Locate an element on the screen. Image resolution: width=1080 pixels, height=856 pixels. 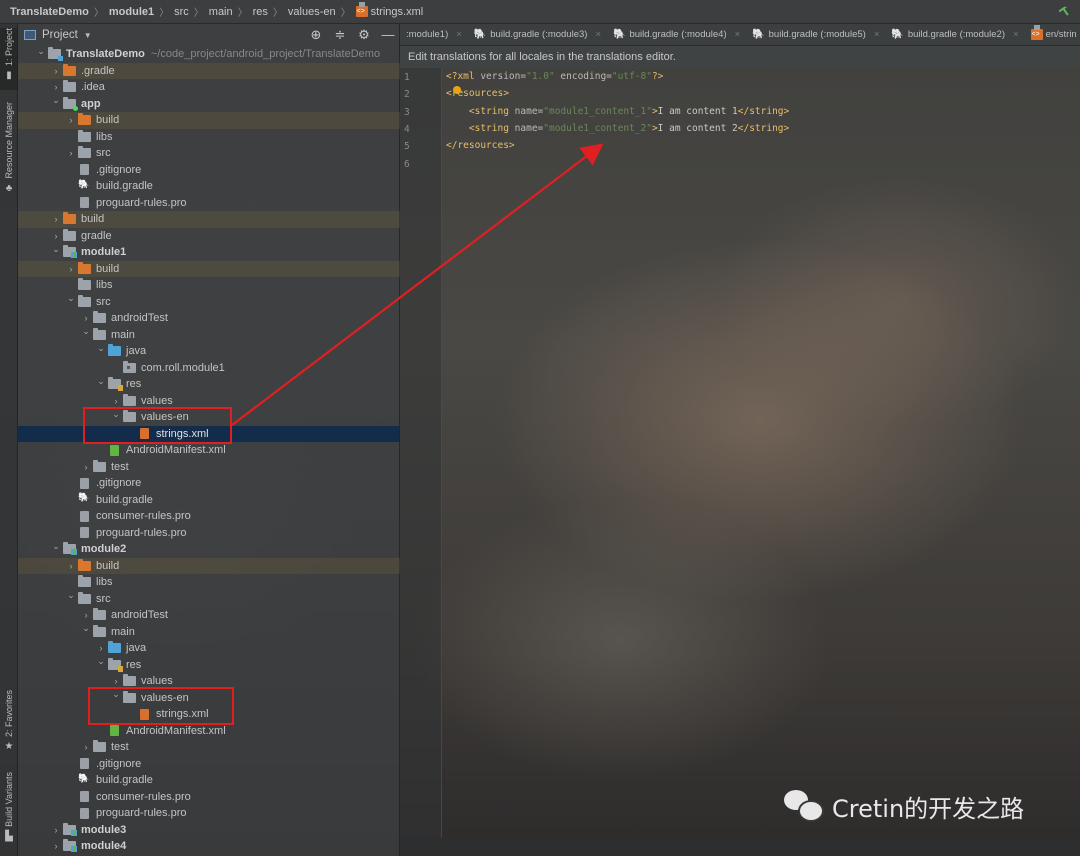
breadcrumb-item: src is located at coordinates (181, 12).